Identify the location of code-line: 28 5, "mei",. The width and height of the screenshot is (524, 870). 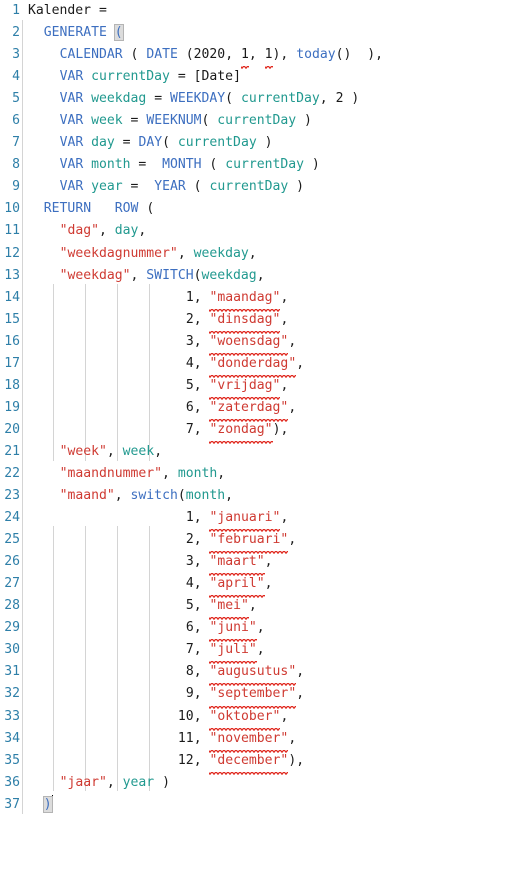
(262, 606).